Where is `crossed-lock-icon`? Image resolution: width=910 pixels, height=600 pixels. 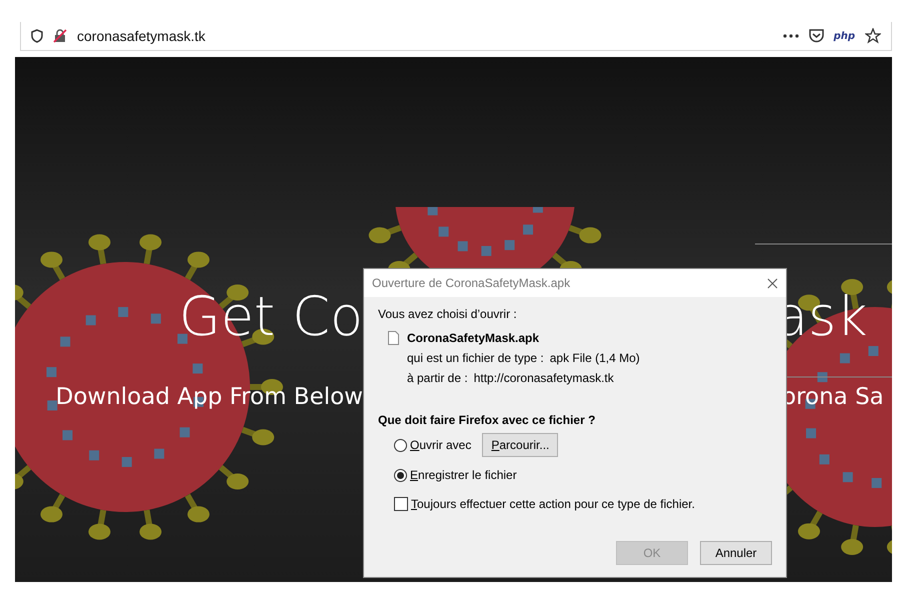 crossed-lock-icon is located at coordinates (60, 36).